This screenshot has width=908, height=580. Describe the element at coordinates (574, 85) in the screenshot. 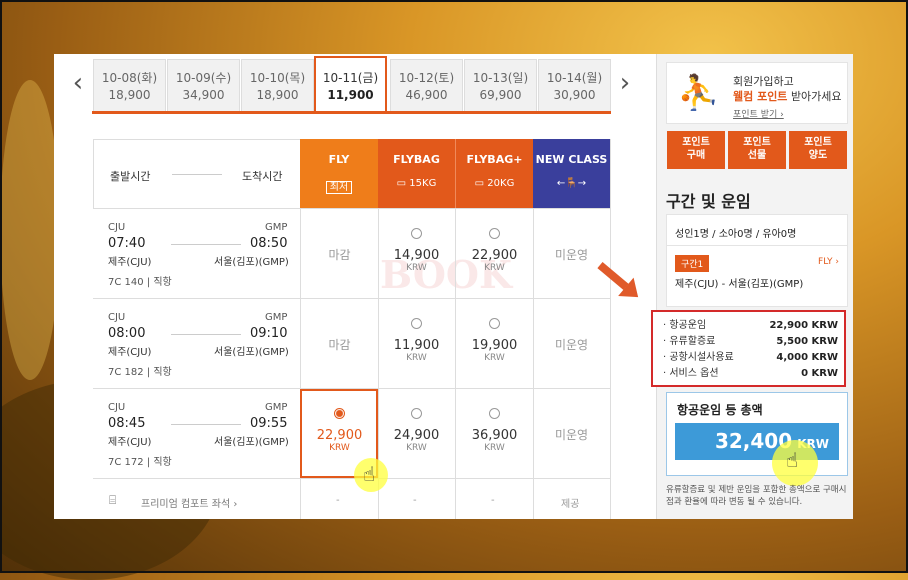

I see `date-tab: 10-14(월) 30,900` at that location.